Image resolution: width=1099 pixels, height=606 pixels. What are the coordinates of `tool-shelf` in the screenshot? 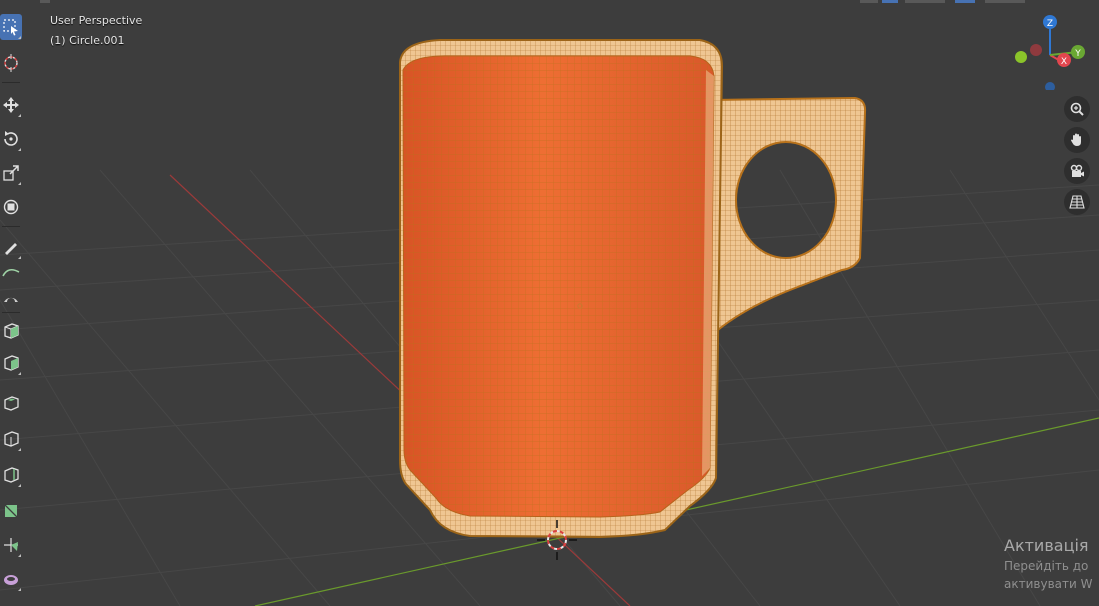 It's located at (12, 308).